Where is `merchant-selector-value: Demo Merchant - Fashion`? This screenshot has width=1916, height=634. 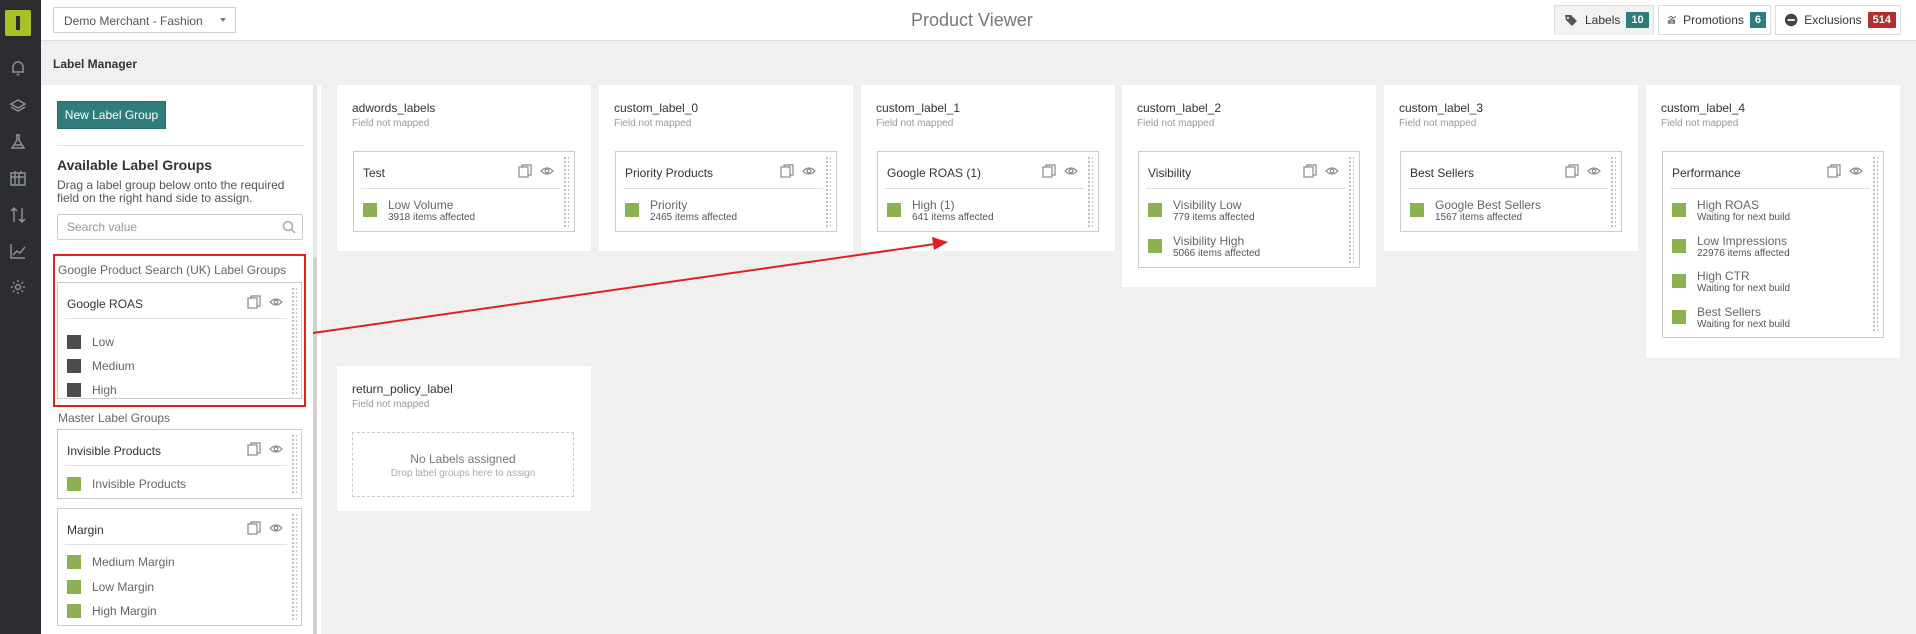 merchant-selector-value: Demo Merchant - Fashion is located at coordinates (133, 21).